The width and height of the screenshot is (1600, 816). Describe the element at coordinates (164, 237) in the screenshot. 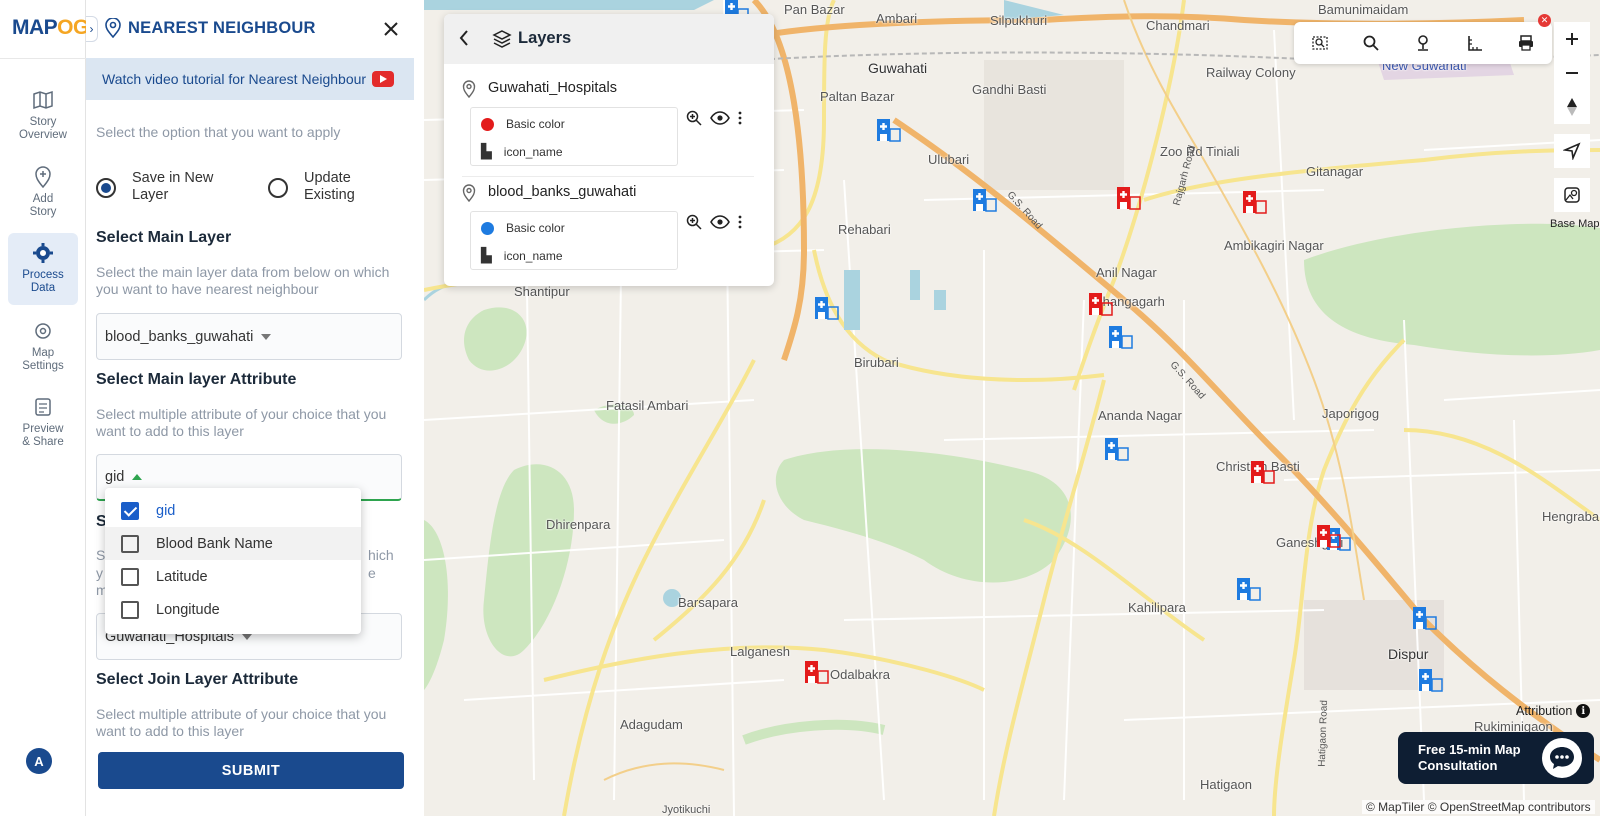

I see `main-layer-heading: Select Main Layer` at that location.